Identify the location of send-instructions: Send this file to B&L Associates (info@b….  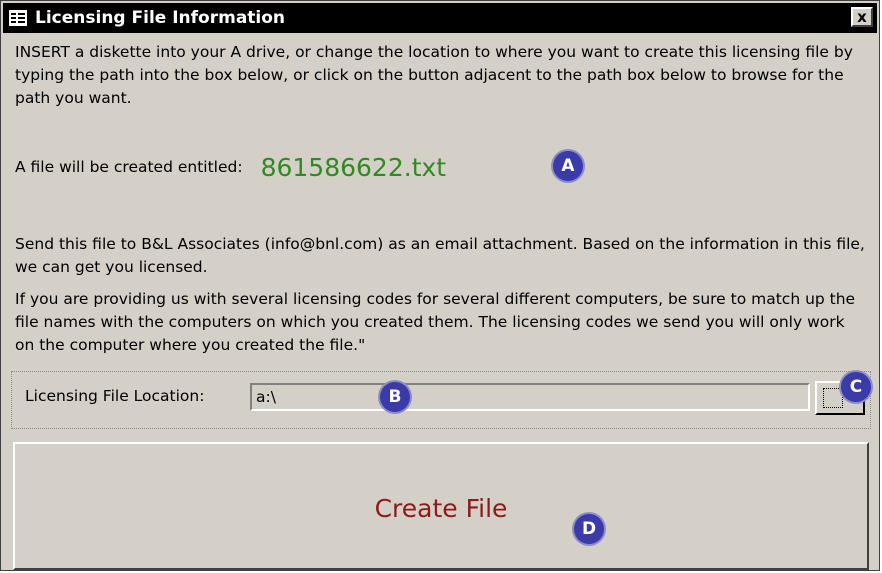
(440, 255).